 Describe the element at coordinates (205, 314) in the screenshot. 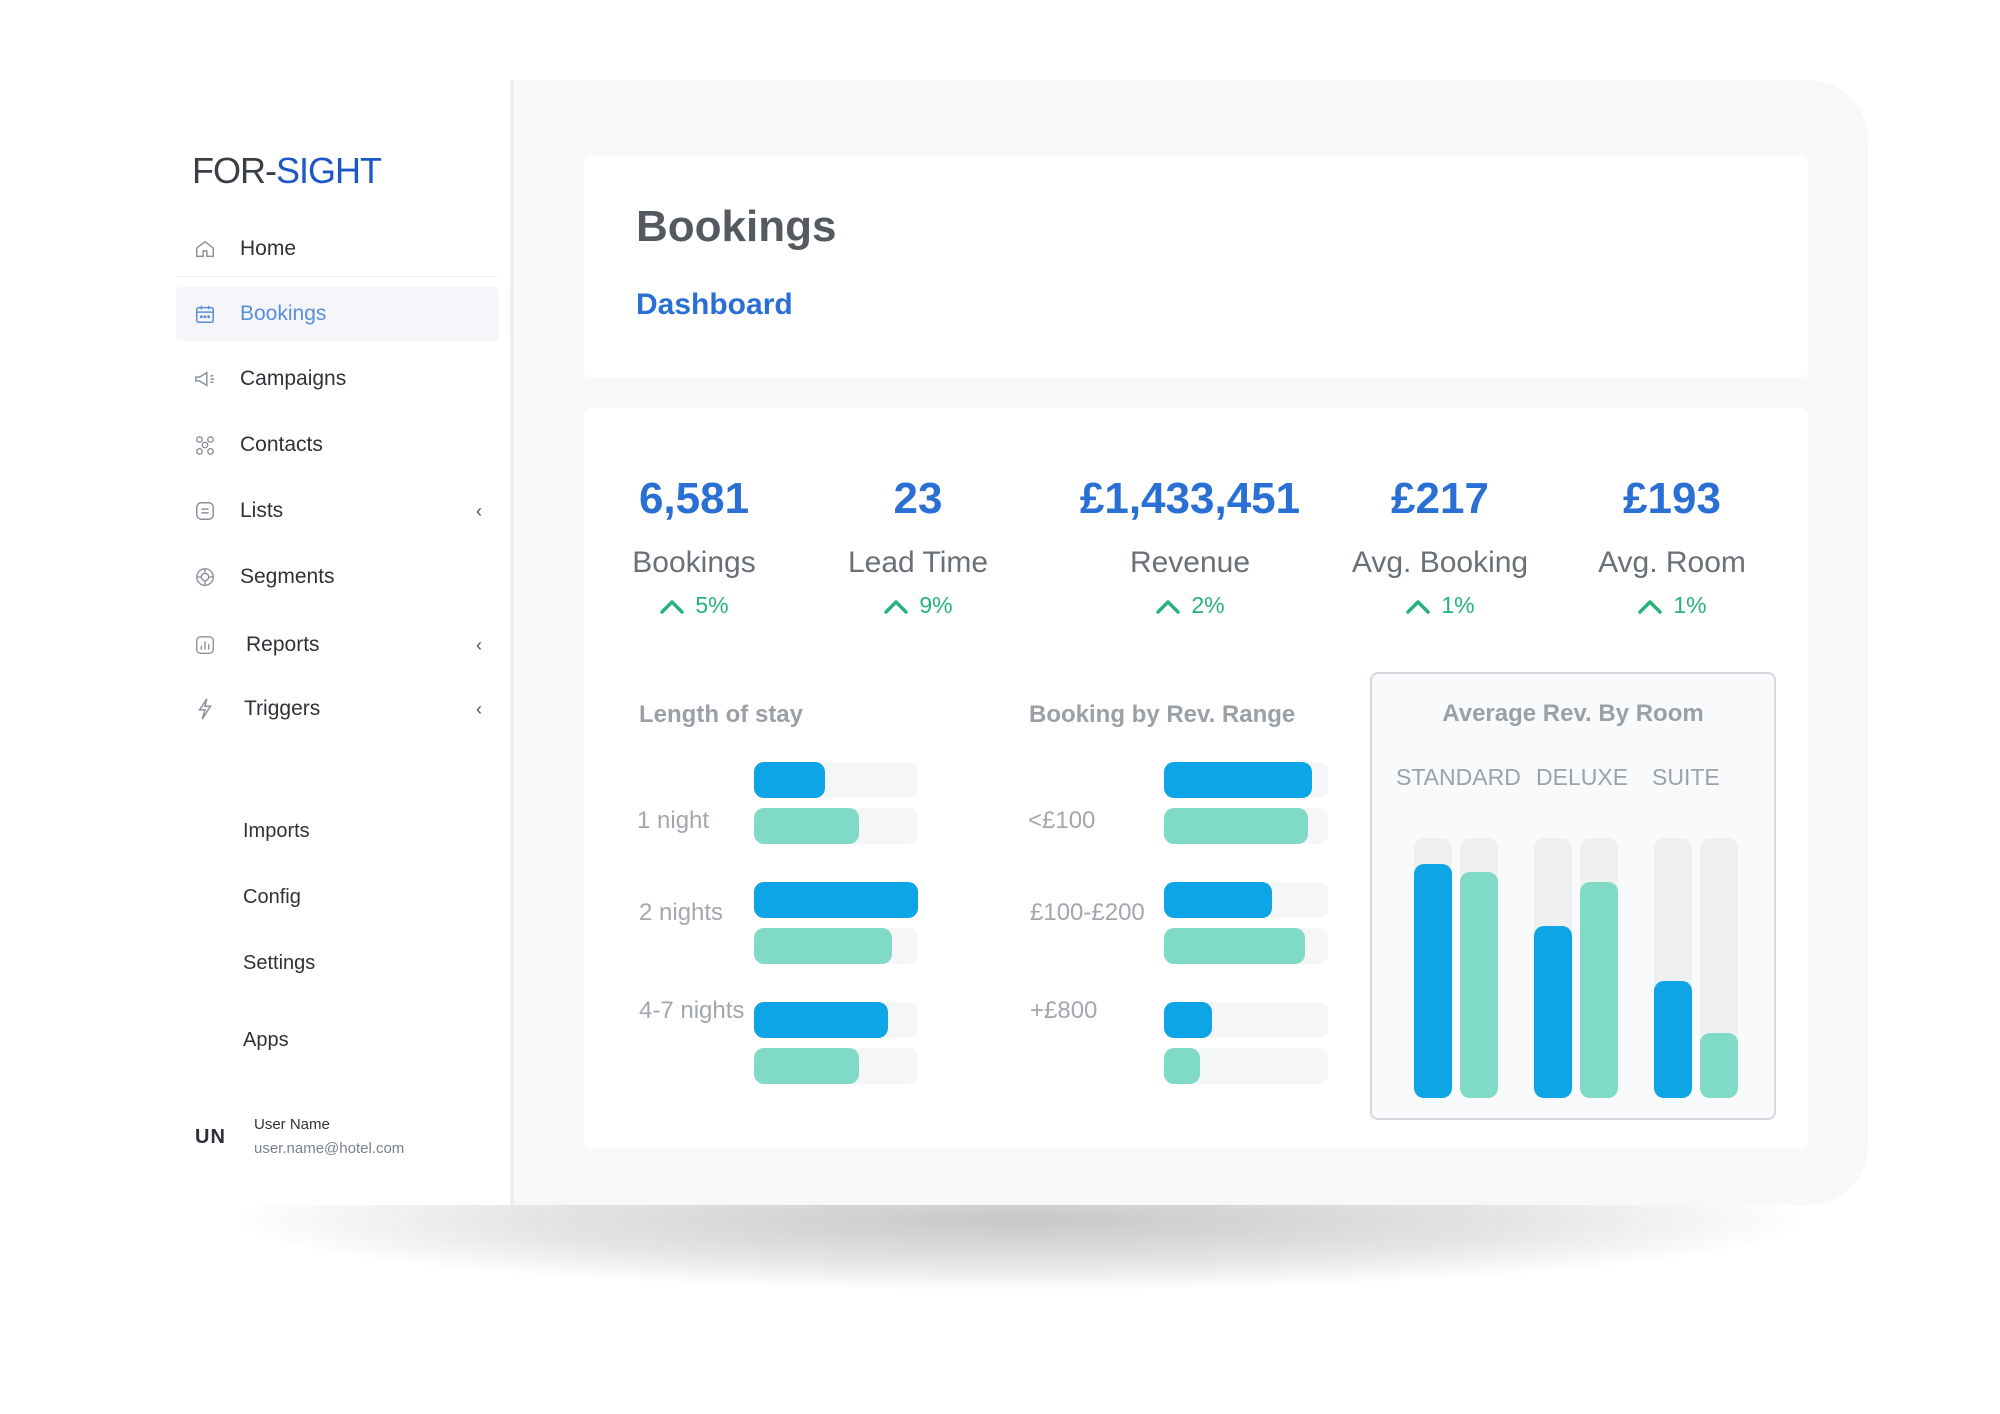

I see `calendar-icon` at that location.